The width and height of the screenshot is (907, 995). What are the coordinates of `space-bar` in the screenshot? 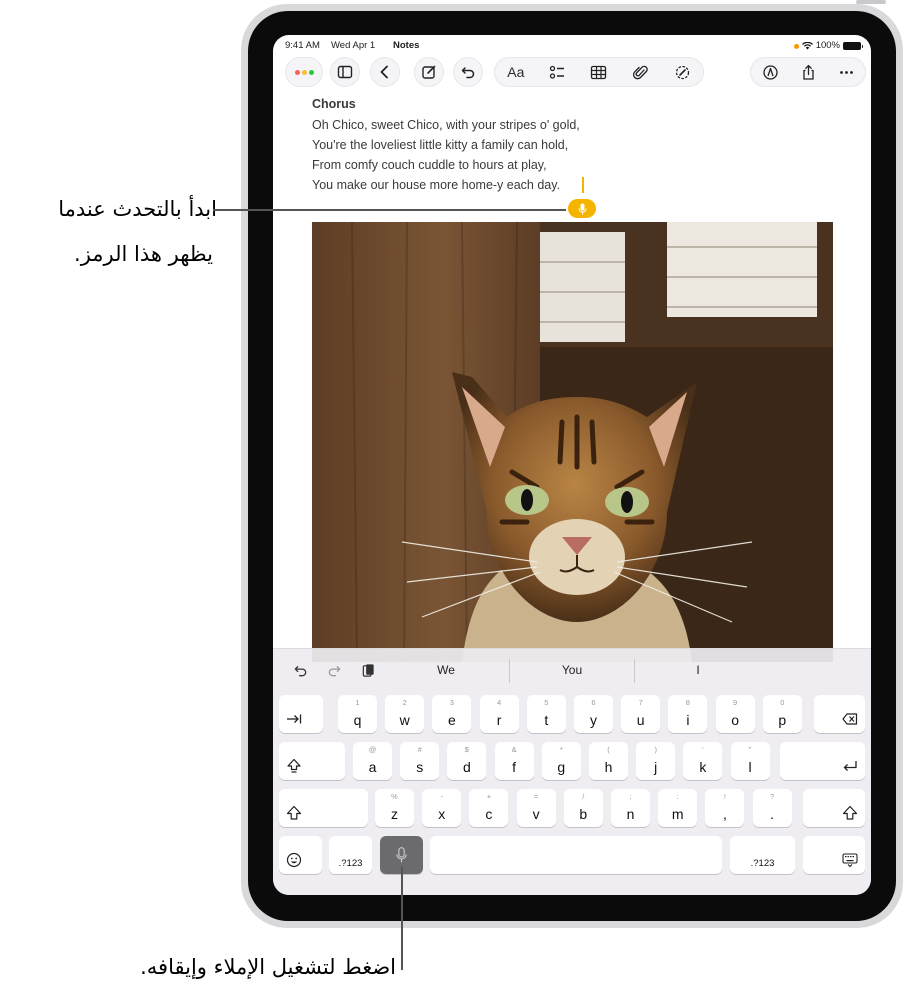 It's located at (576, 855).